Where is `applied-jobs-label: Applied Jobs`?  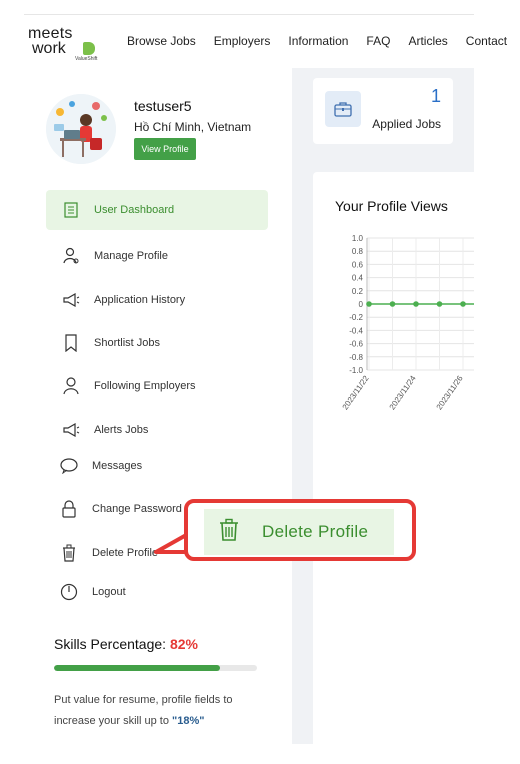
applied-jobs-label: Applied Jobs is located at coordinates (406, 124).